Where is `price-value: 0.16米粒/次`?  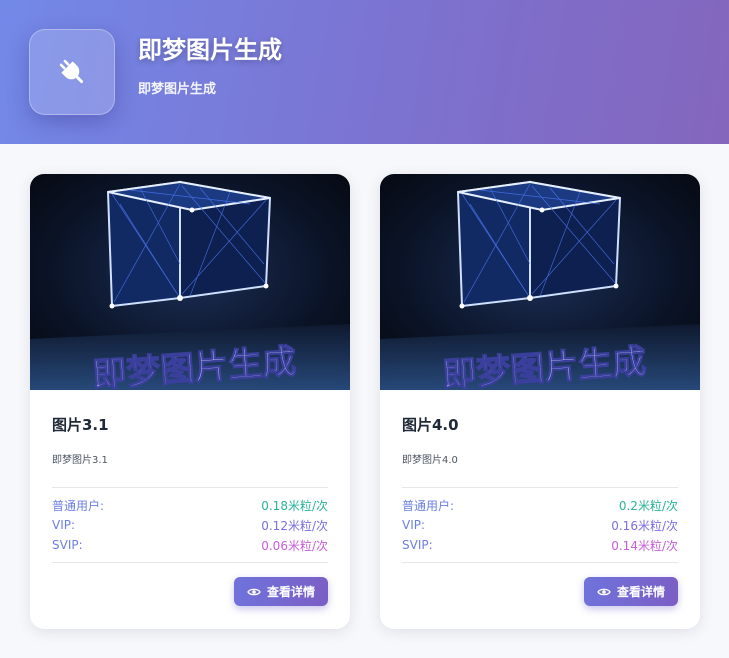
price-value: 0.16米粒/次 is located at coordinates (644, 525).